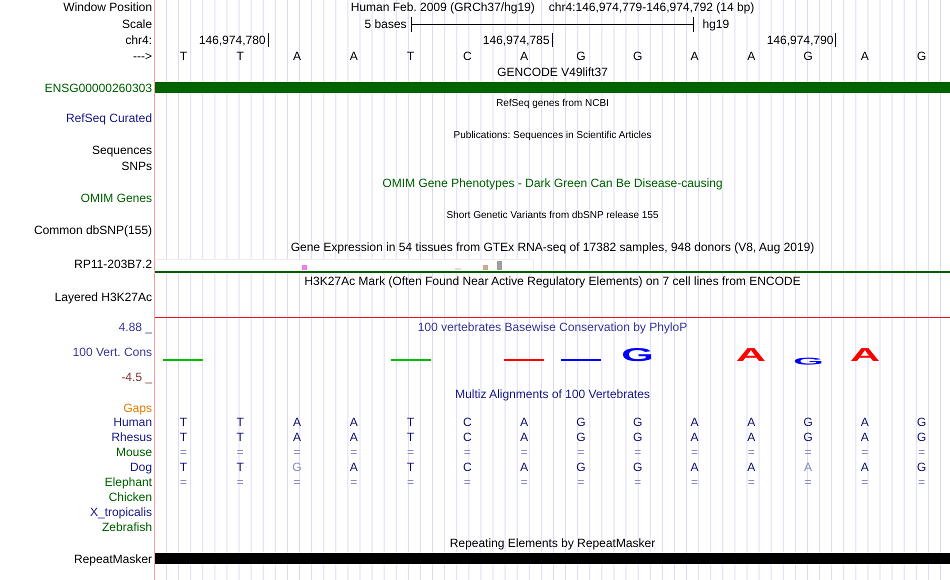 Image resolution: width=950 pixels, height=580 pixels. Describe the element at coordinates (552, 247) in the screenshot. I see `track-title: Gene Expression in 54 tissues from GTEx RNA-seq of 17382 samples, 948 donors (V8, Aug 2019)` at that location.